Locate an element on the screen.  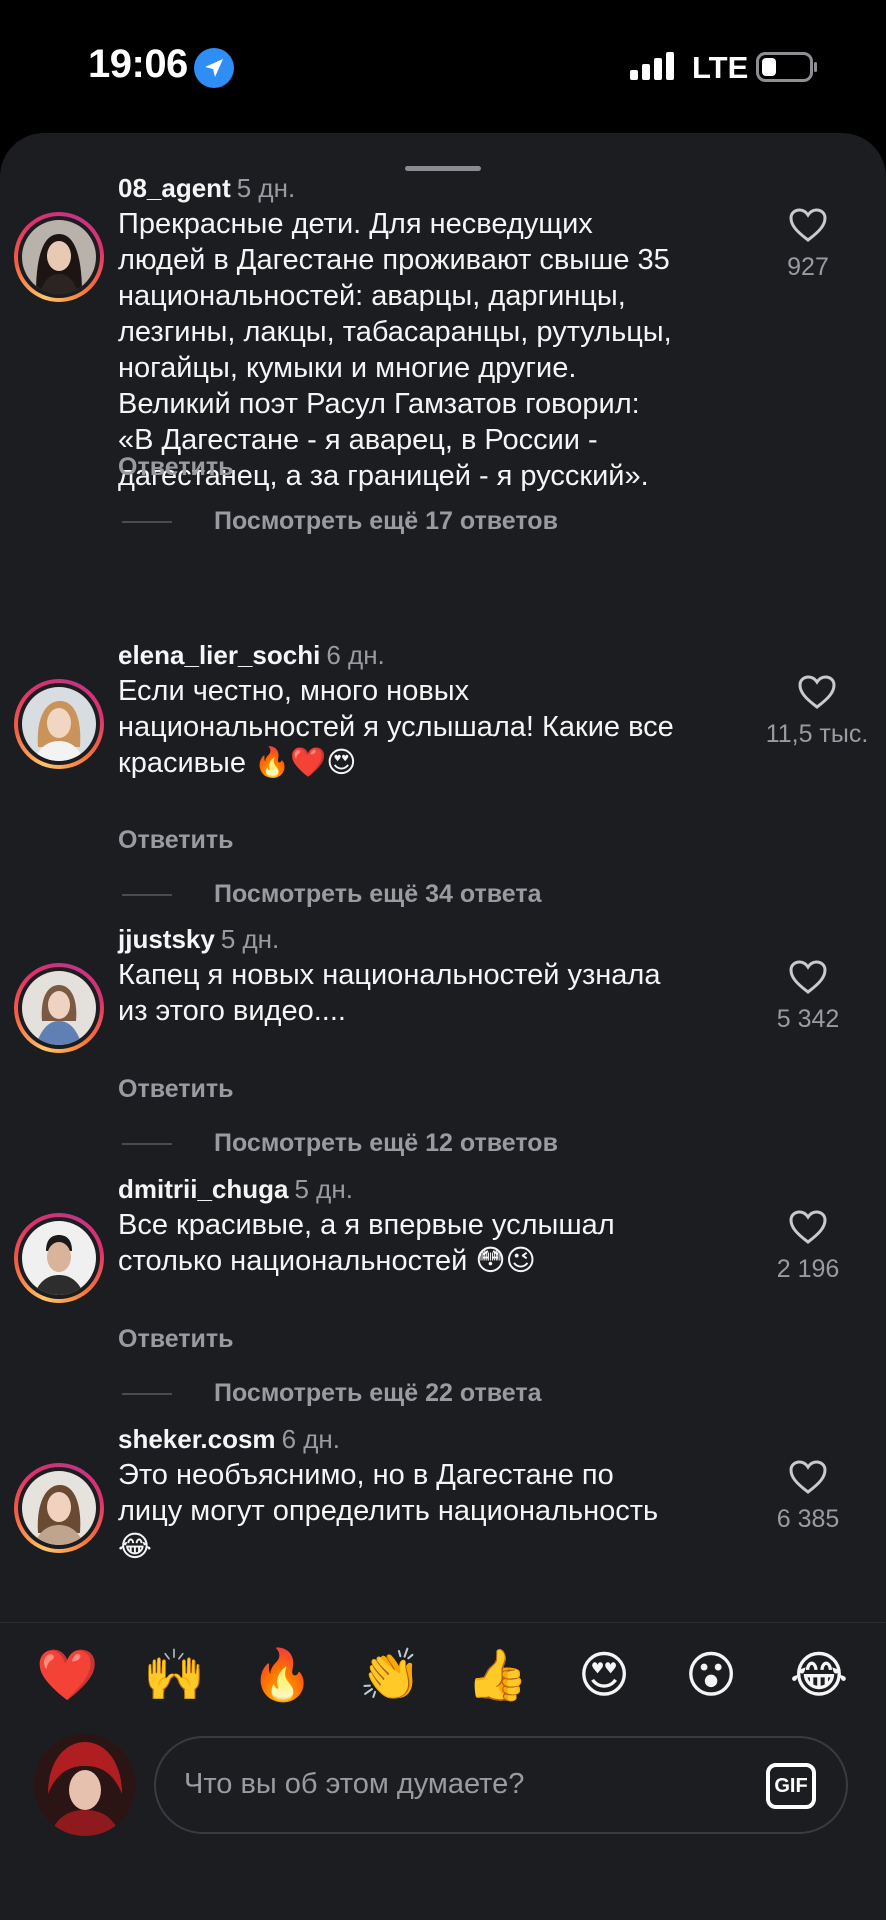
view-more-replies-button: Посмотреть ещё 17 ответов is located at coordinates (340, 521).